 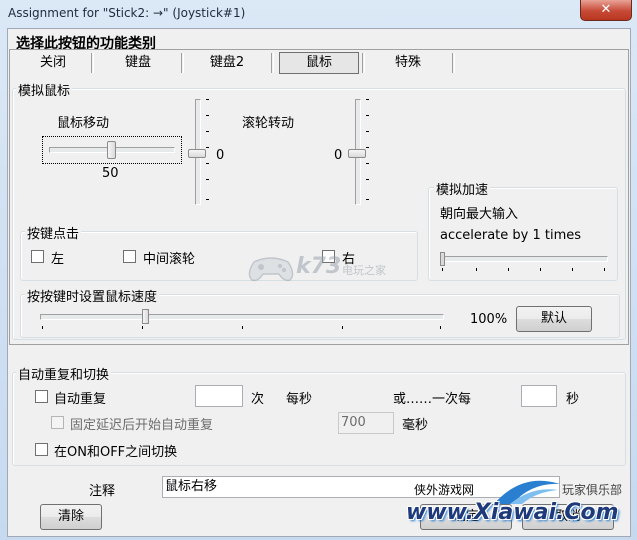 What do you see at coordinates (138, 63) in the screenshot?
I see `tab-keyboard: 键盘` at bounding box center [138, 63].